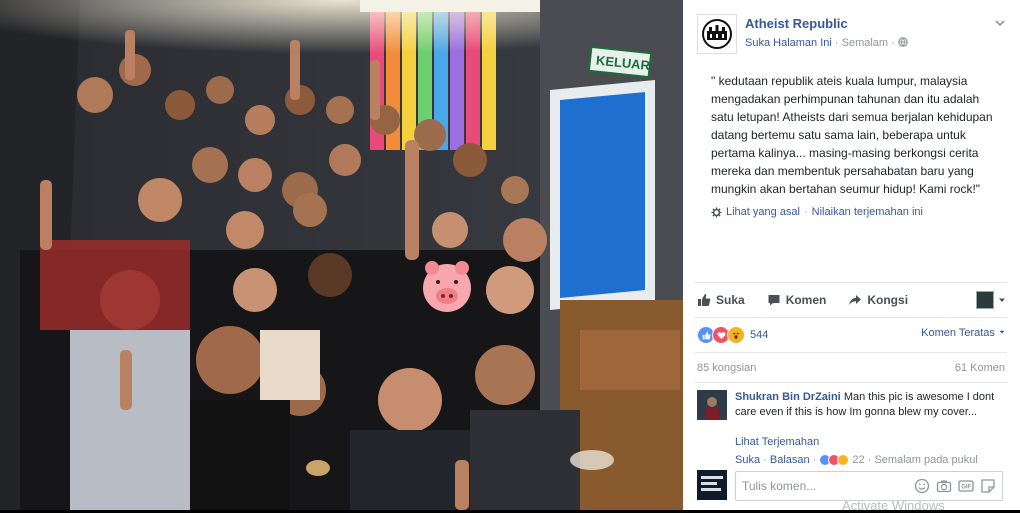  Describe the element at coordinates (893, 505) in the screenshot. I see `activate-windows-watermark: Activate Windows` at that location.